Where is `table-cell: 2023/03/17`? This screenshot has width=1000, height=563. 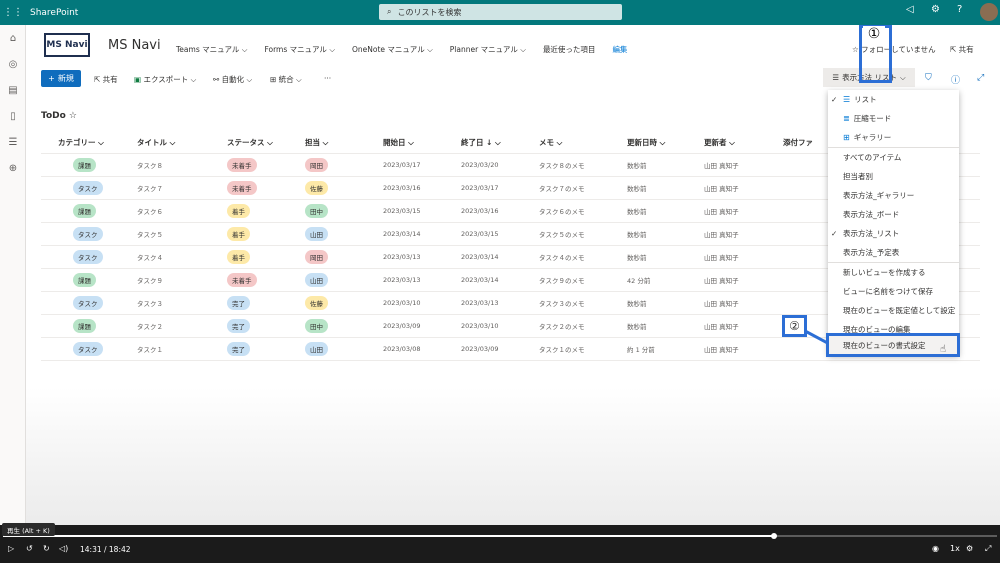
table-cell: 2023/03/17 is located at coordinates (401, 165).